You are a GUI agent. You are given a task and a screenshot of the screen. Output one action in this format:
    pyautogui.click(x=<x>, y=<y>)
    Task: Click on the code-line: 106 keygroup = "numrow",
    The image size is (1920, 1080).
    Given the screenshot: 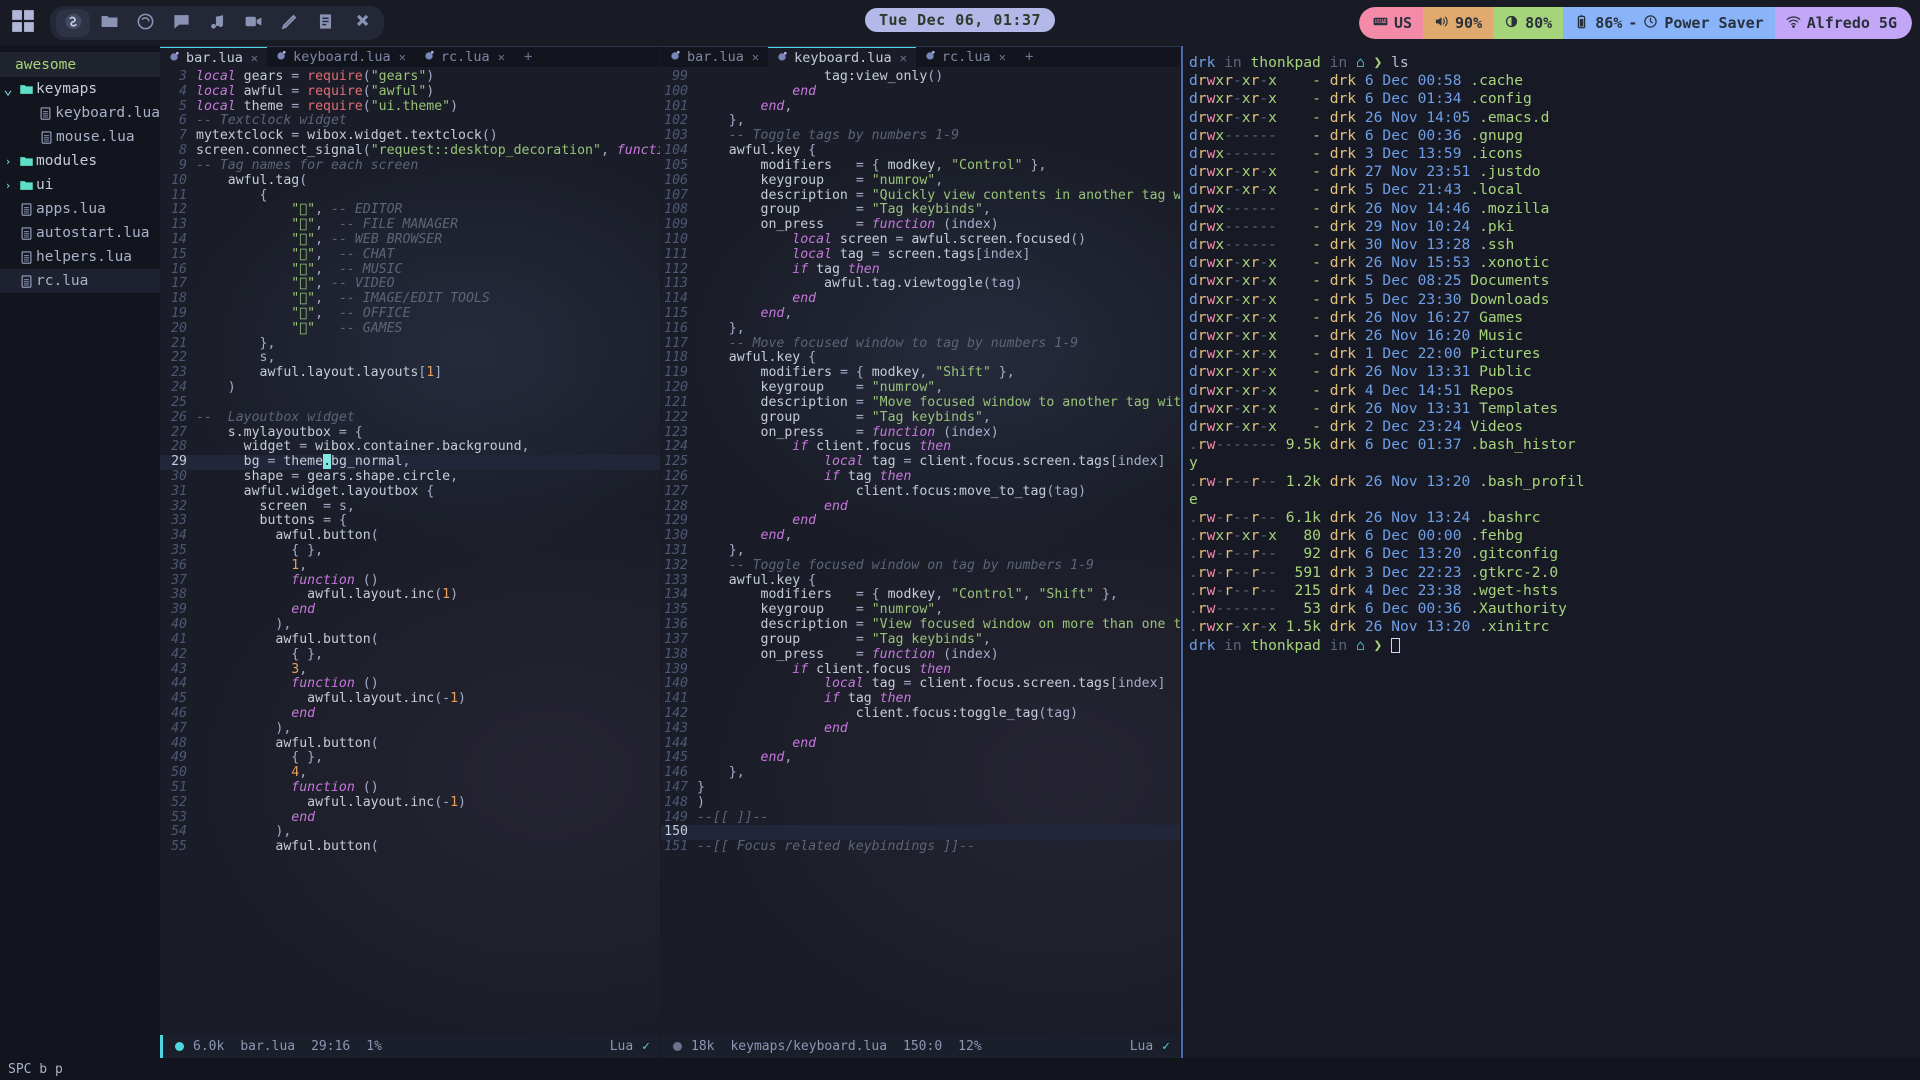 What is the action you would take?
    pyautogui.click(x=920, y=181)
    